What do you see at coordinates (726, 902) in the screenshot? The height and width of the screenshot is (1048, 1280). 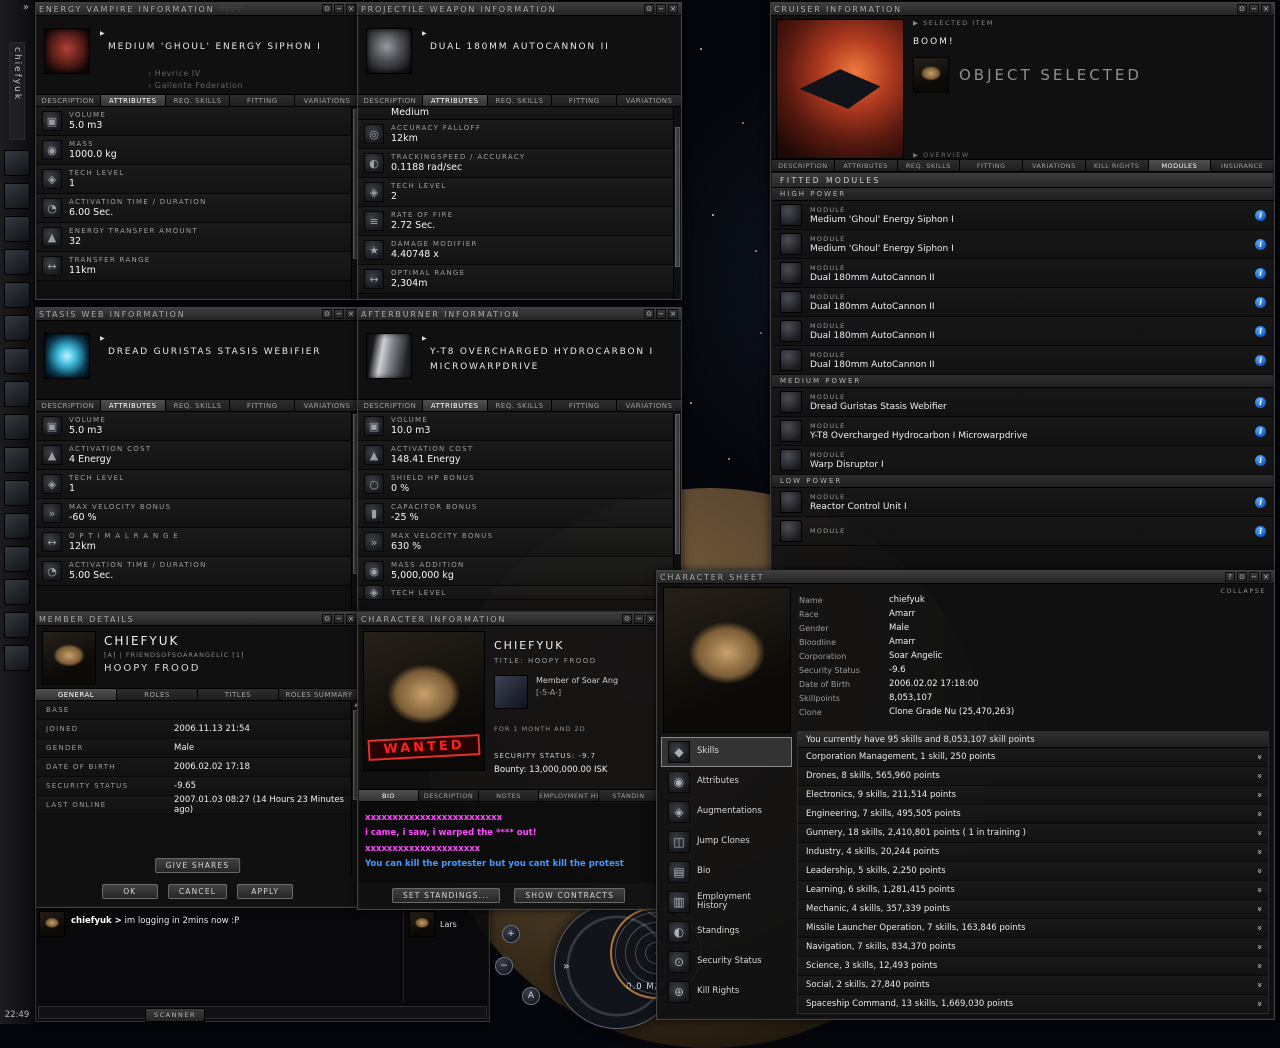 I see `nav-item: ▥ Employment History` at bounding box center [726, 902].